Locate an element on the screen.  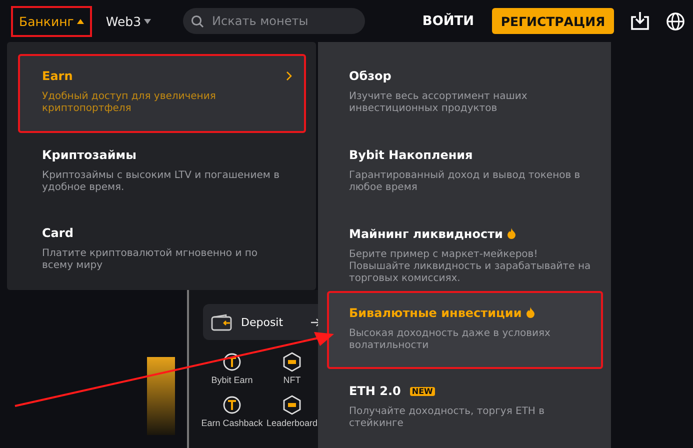
menu-item: Криптозаймы Криптозаймы с высоким LTV и погашением в удобное время. is located at coordinates (162, 172).